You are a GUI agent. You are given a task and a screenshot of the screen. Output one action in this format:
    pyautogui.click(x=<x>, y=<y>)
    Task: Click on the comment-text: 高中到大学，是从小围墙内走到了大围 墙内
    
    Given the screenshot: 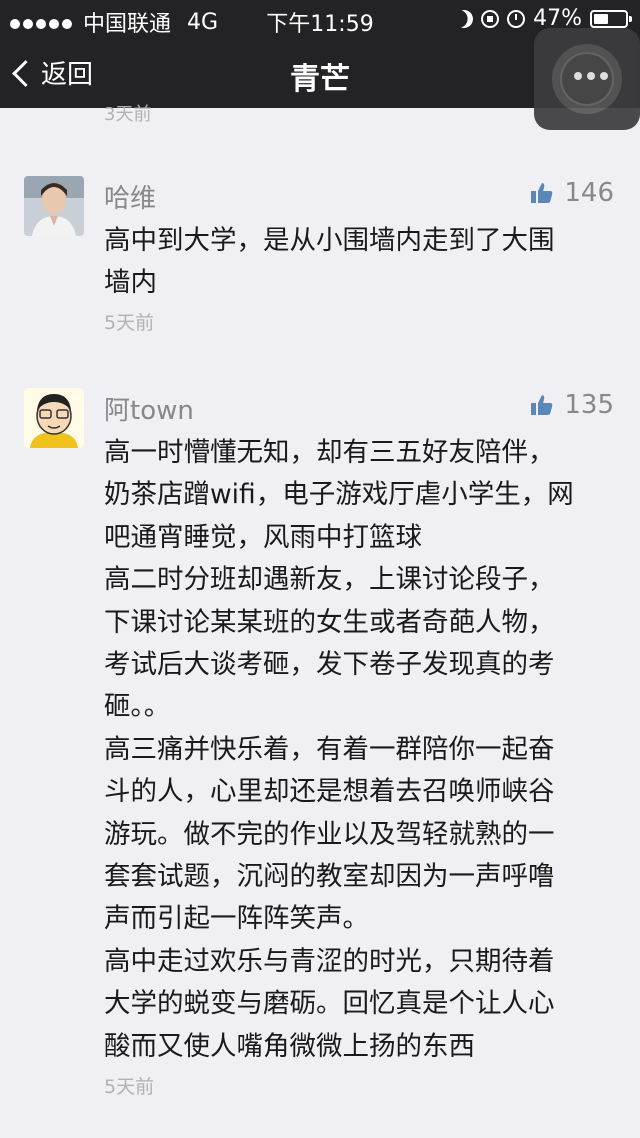 What is the action you would take?
    pyautogui.click(x=329, y=262)
    